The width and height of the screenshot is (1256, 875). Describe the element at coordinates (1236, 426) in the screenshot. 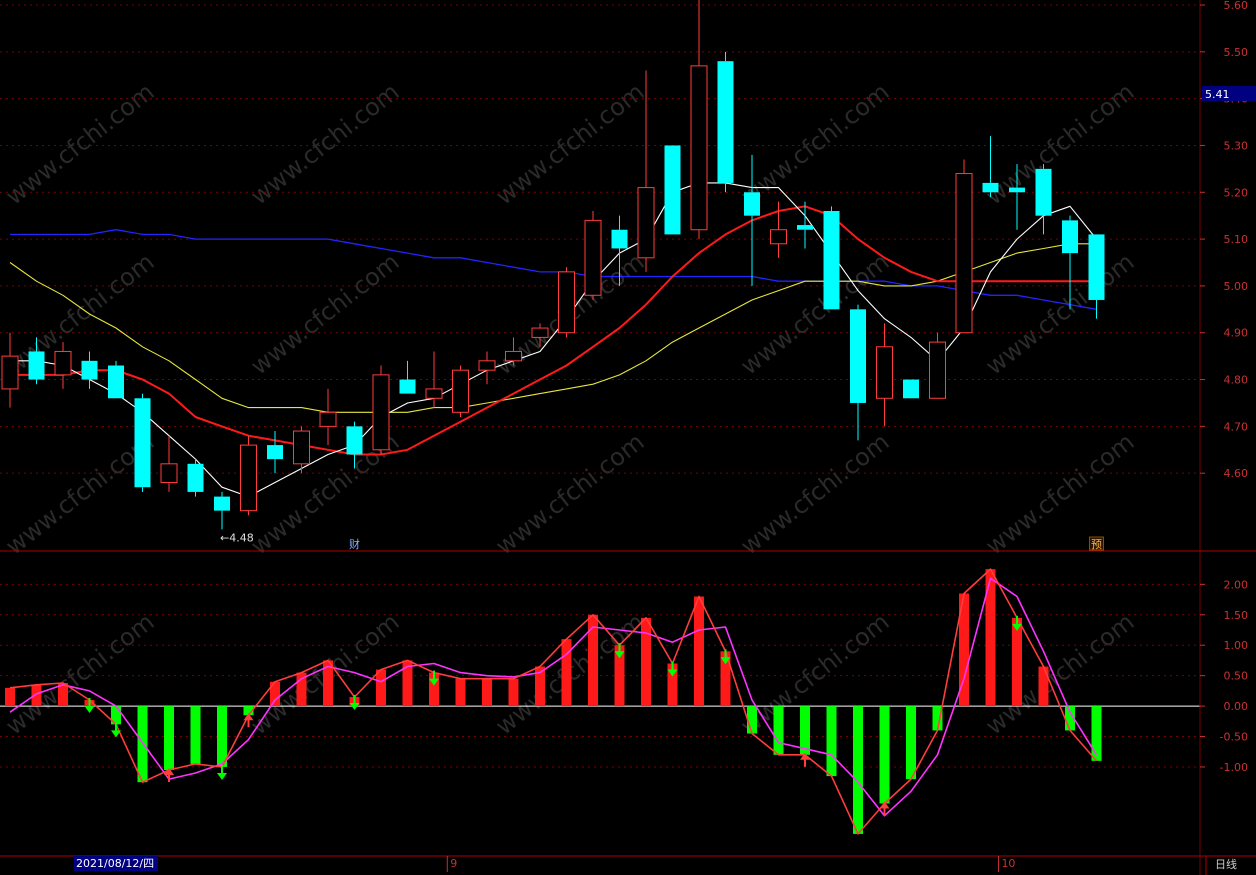

I see `price-tick-label: 4.70` at that location.